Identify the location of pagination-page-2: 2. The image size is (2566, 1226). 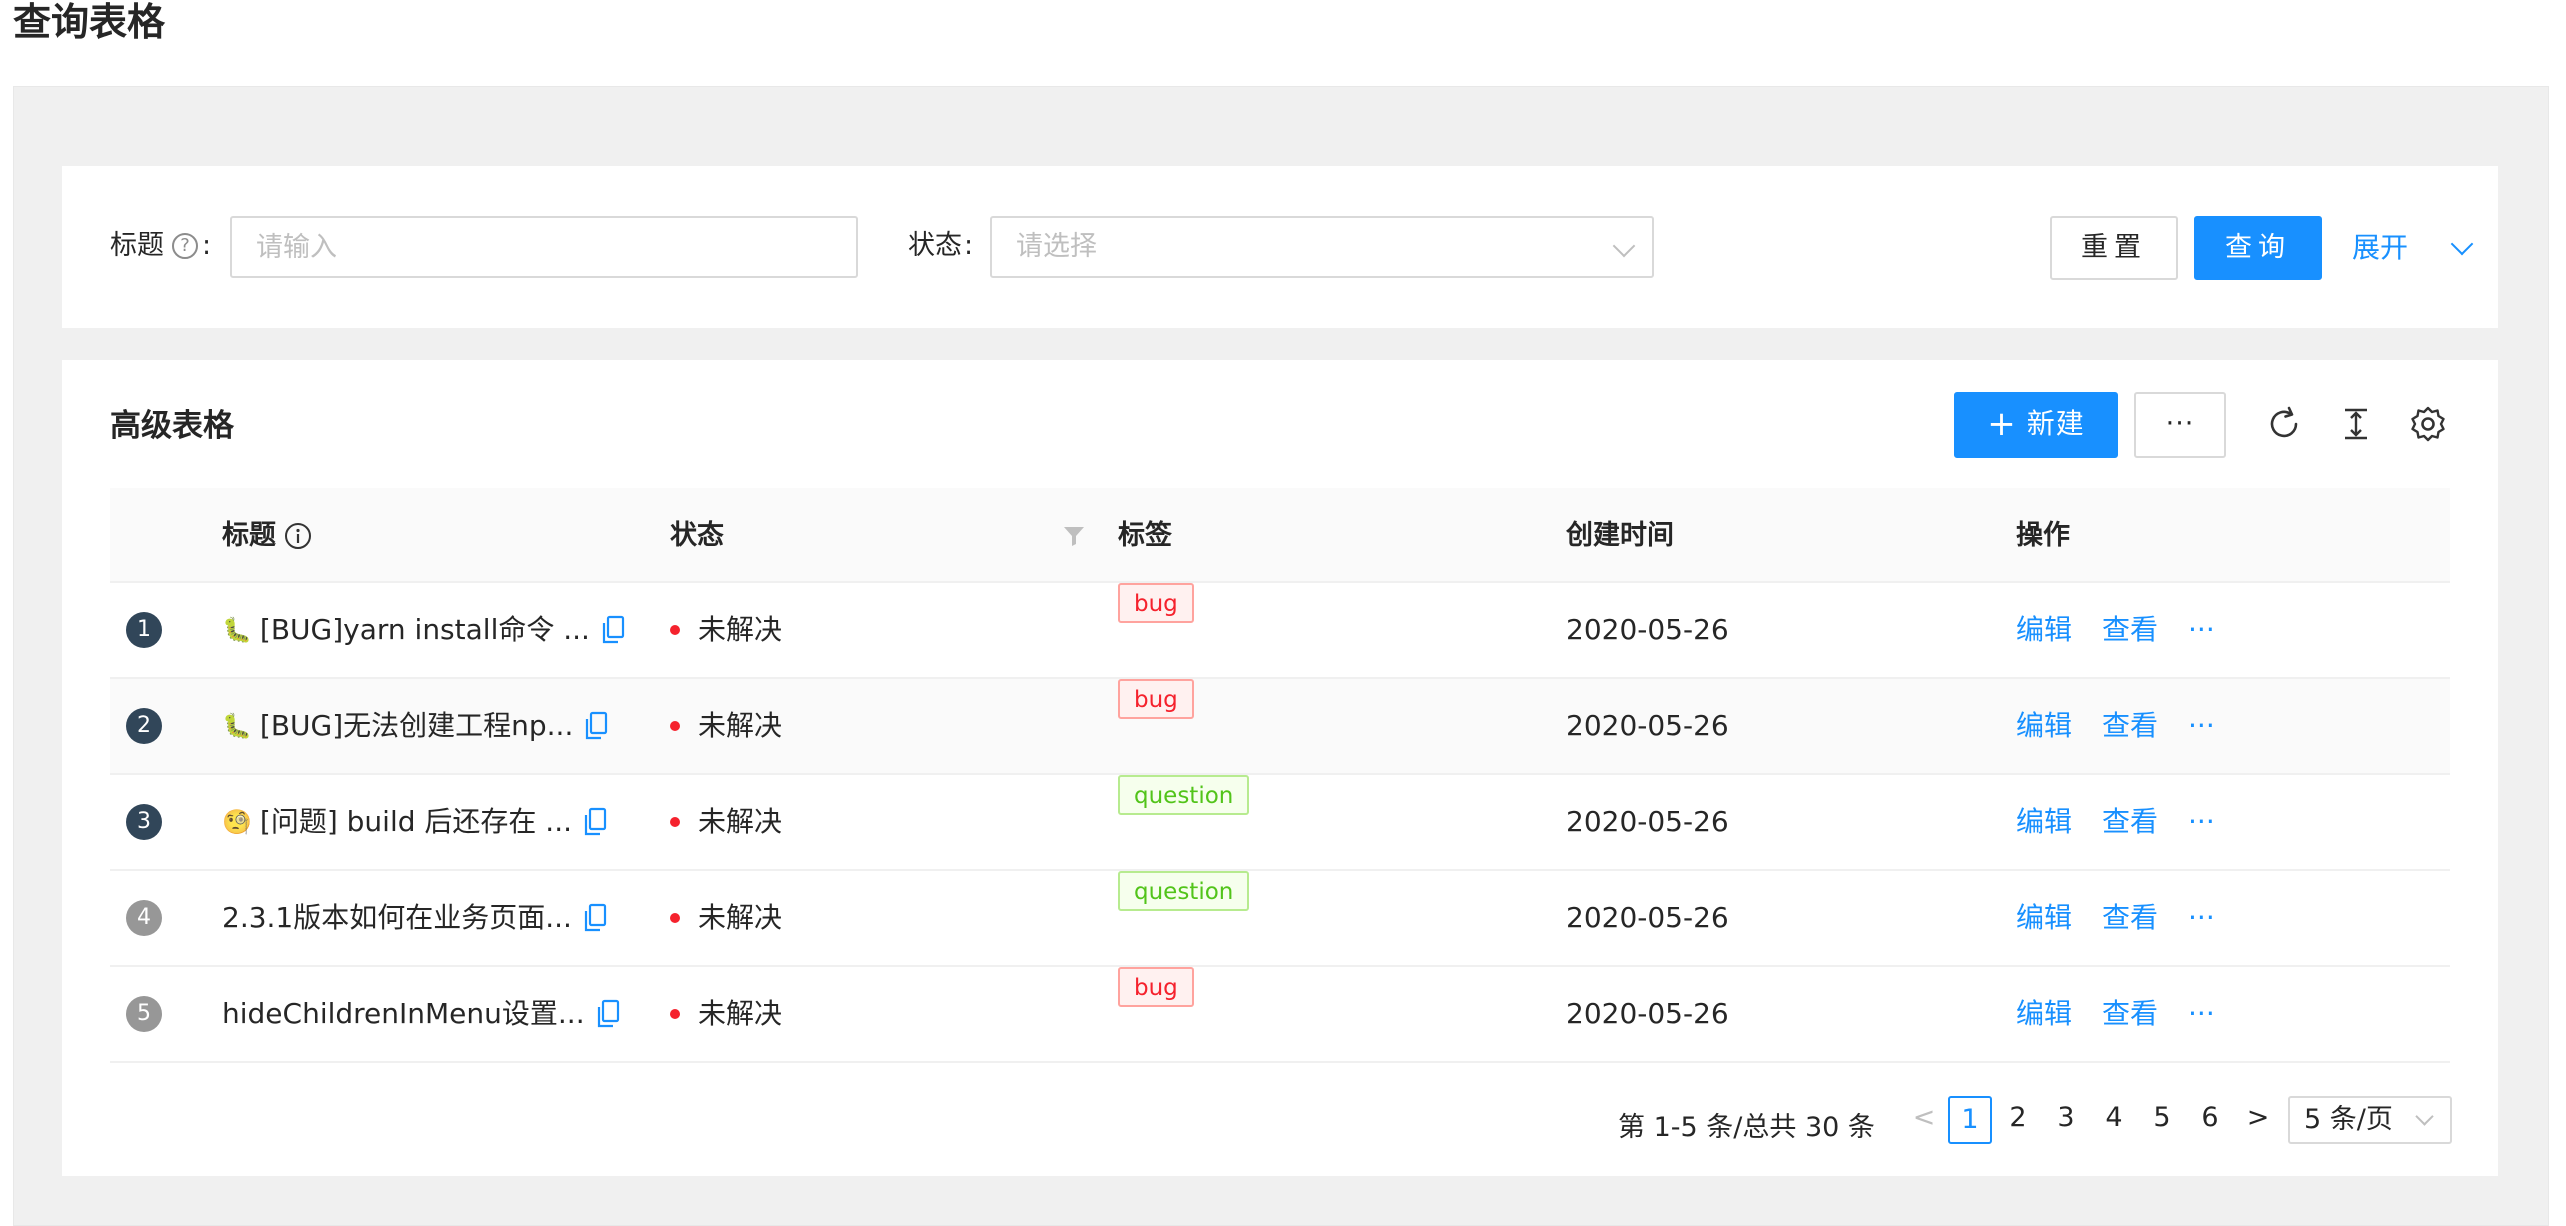
(2018, 1120).